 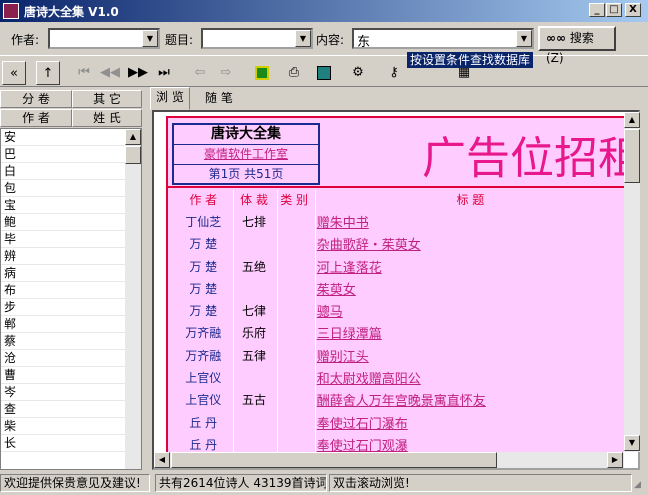 I want to click on tab-other: 其 它, so click(x=107, y=99).